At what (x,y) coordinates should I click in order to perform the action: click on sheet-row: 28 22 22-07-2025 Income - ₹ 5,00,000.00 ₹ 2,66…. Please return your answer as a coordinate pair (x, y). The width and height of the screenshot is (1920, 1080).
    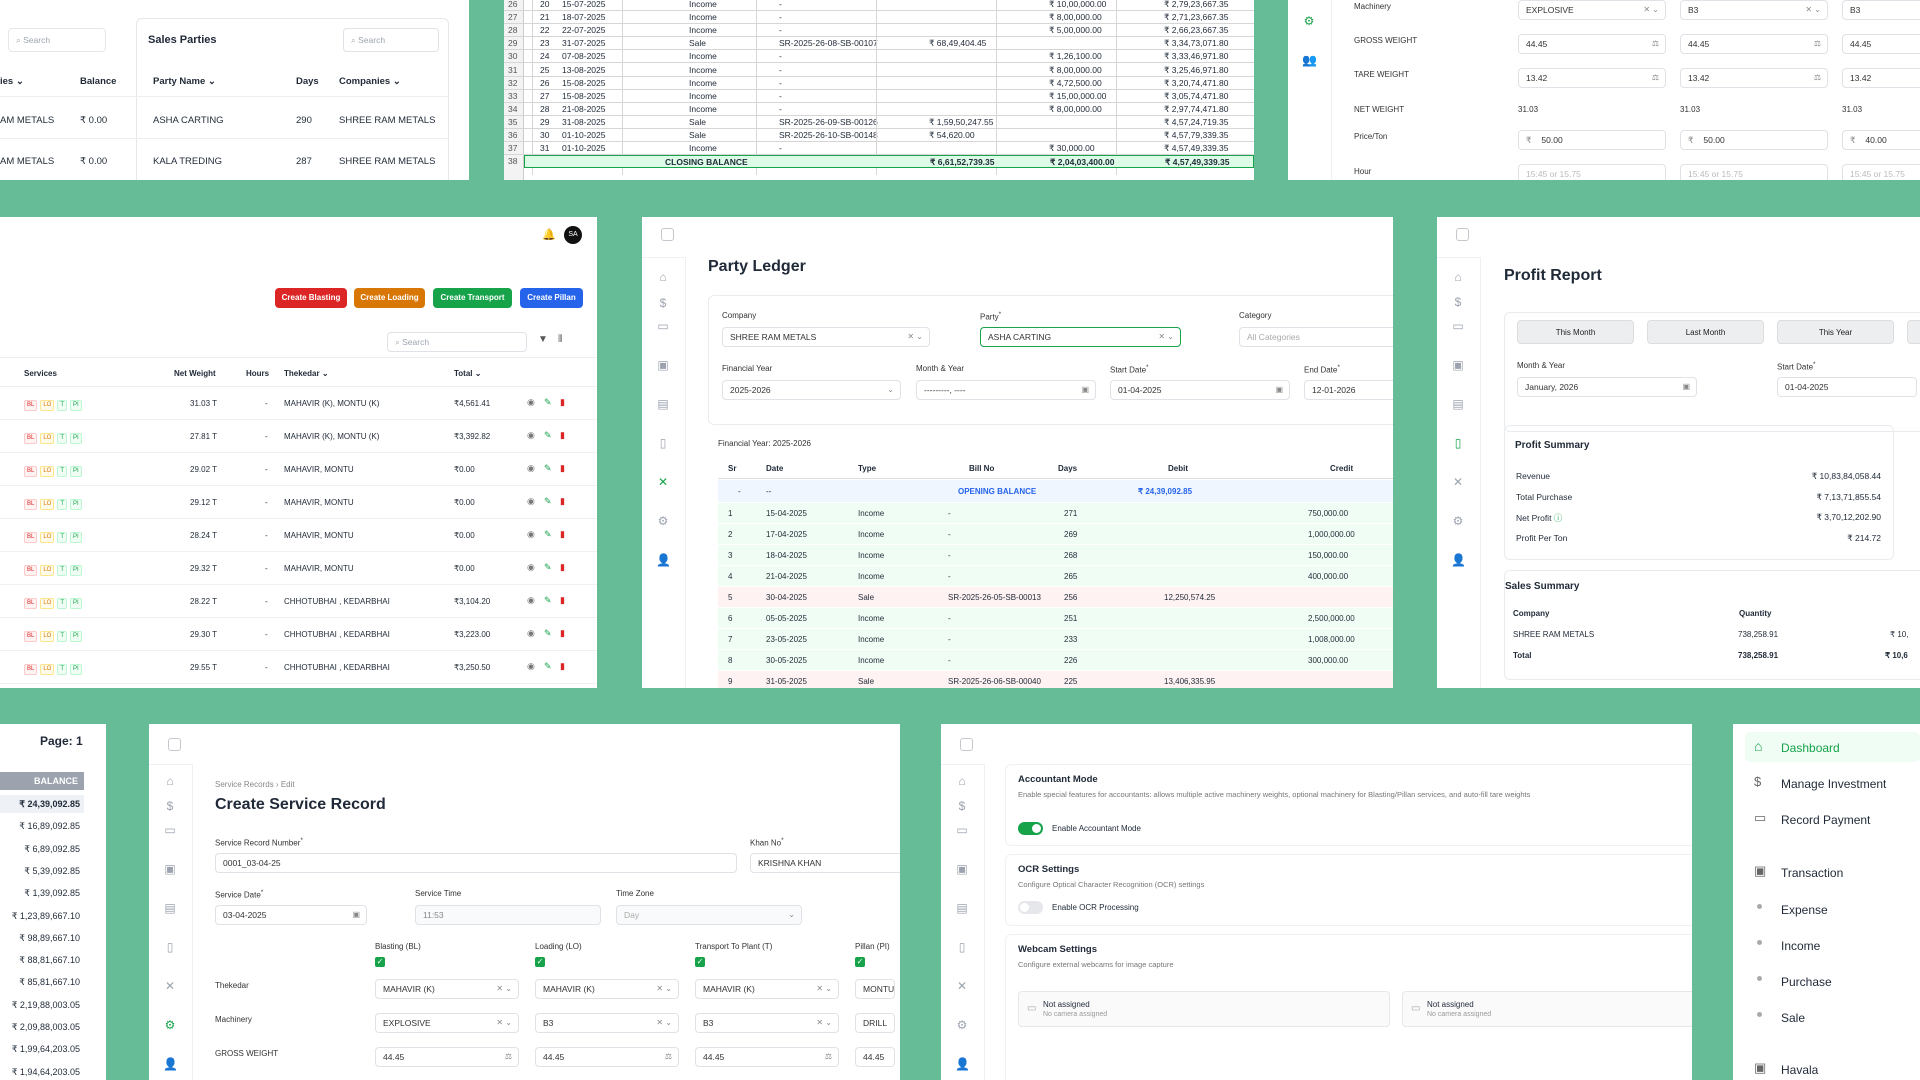
    Looking at the image, I should click on (879, 31).